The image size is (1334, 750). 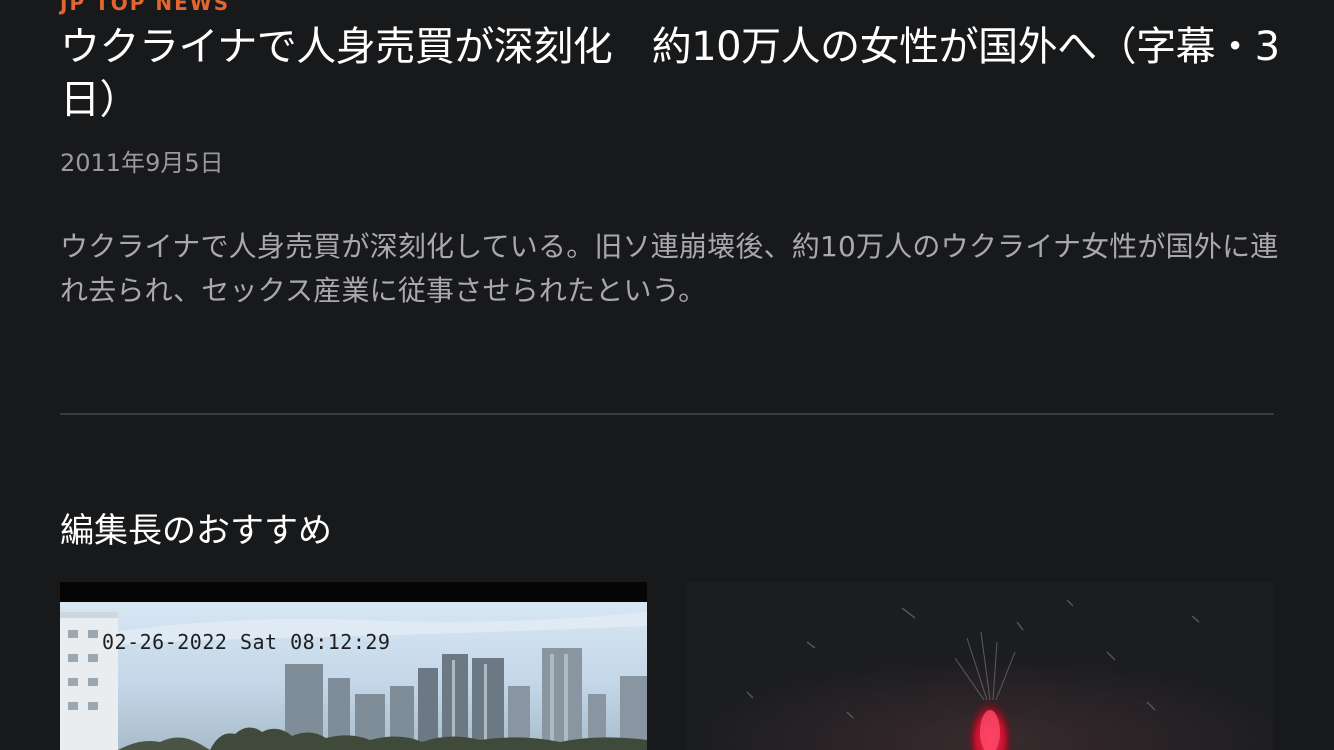 What do you see at coordinates (246, 642) in the screenshot?
I see `camera-timestamp: 02-26-2022 Sat 08:12:29` at bounding box center [246, 642].